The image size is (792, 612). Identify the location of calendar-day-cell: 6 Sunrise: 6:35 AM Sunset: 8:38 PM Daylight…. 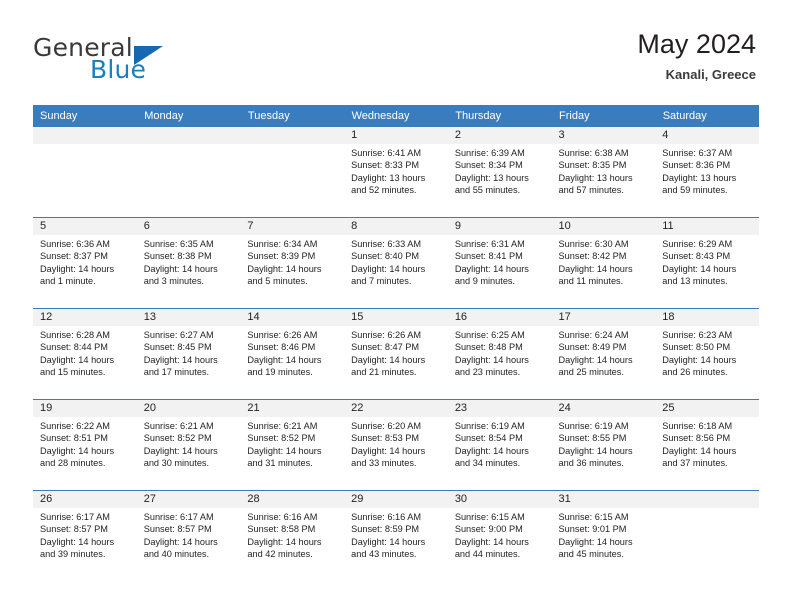
(188, 263).